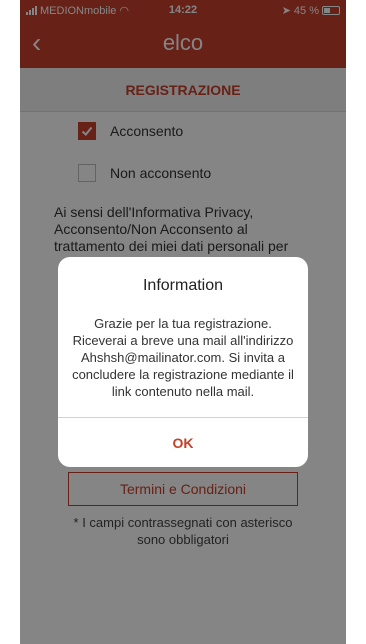 The height and width of the screenshot is (644, 366). What do you see at coordinates (183, 442) in the screenshot?
I see `ok-button: OK` at bounding box center [183, 442].